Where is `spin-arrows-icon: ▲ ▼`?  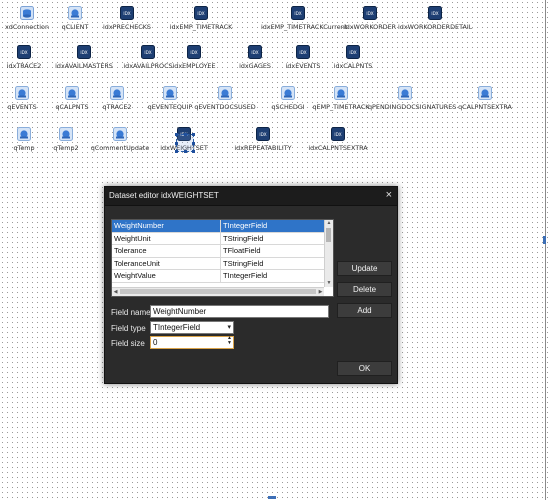 spin-arrows-icon: ▲ ▼ is located at coordinates (229, 341).